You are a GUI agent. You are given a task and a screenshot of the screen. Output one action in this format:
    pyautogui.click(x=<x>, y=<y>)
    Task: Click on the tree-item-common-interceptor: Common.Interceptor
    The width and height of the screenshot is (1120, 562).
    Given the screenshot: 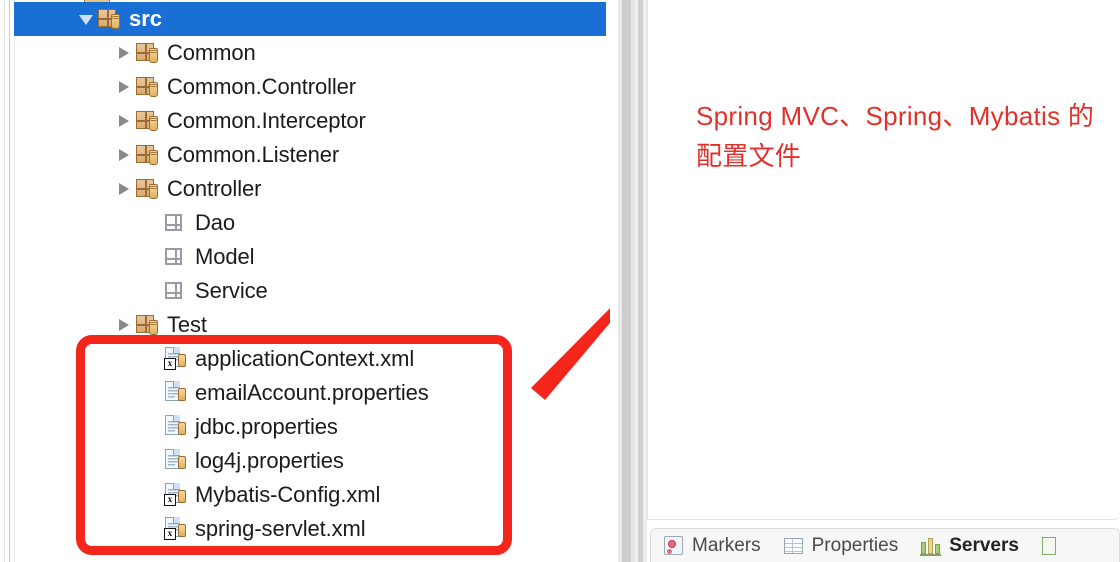 What is the action you would take?
    pyautogui.click(x=190, y=121)
    